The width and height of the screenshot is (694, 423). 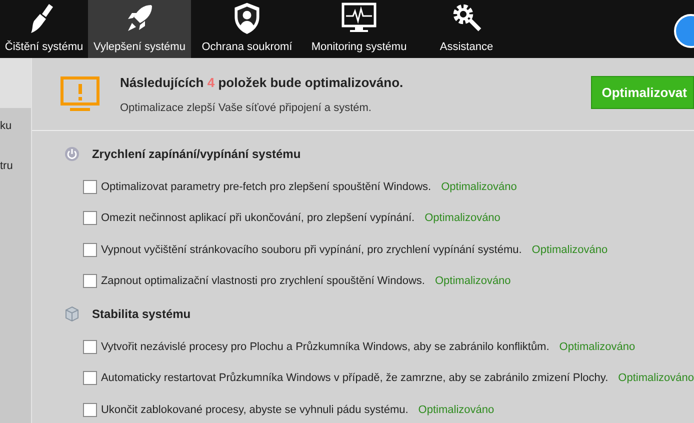 I want to click on nav-tab: Vylepšení systému, so click(x=139, y=29).